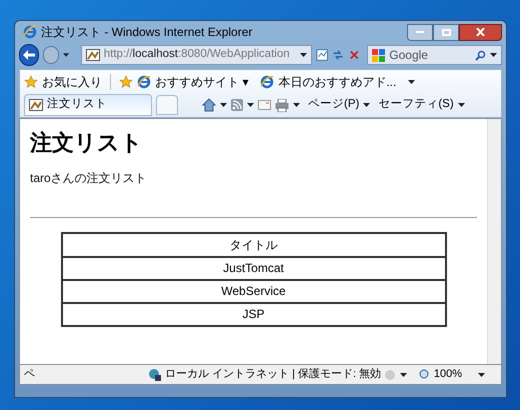  I want to click on close-icon, so click(480, 32).